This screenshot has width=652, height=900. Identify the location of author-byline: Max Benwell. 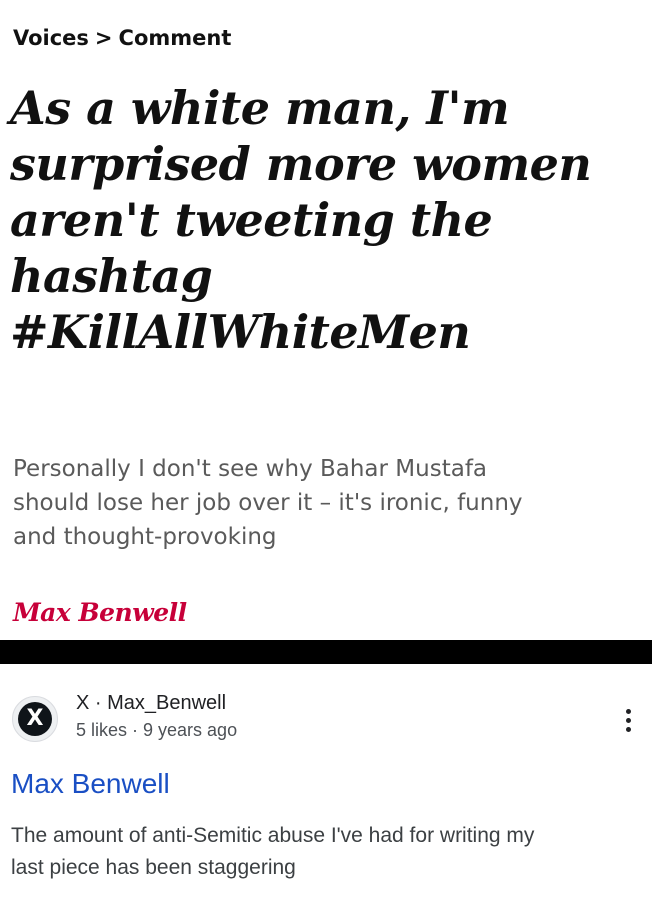
(100, 612).